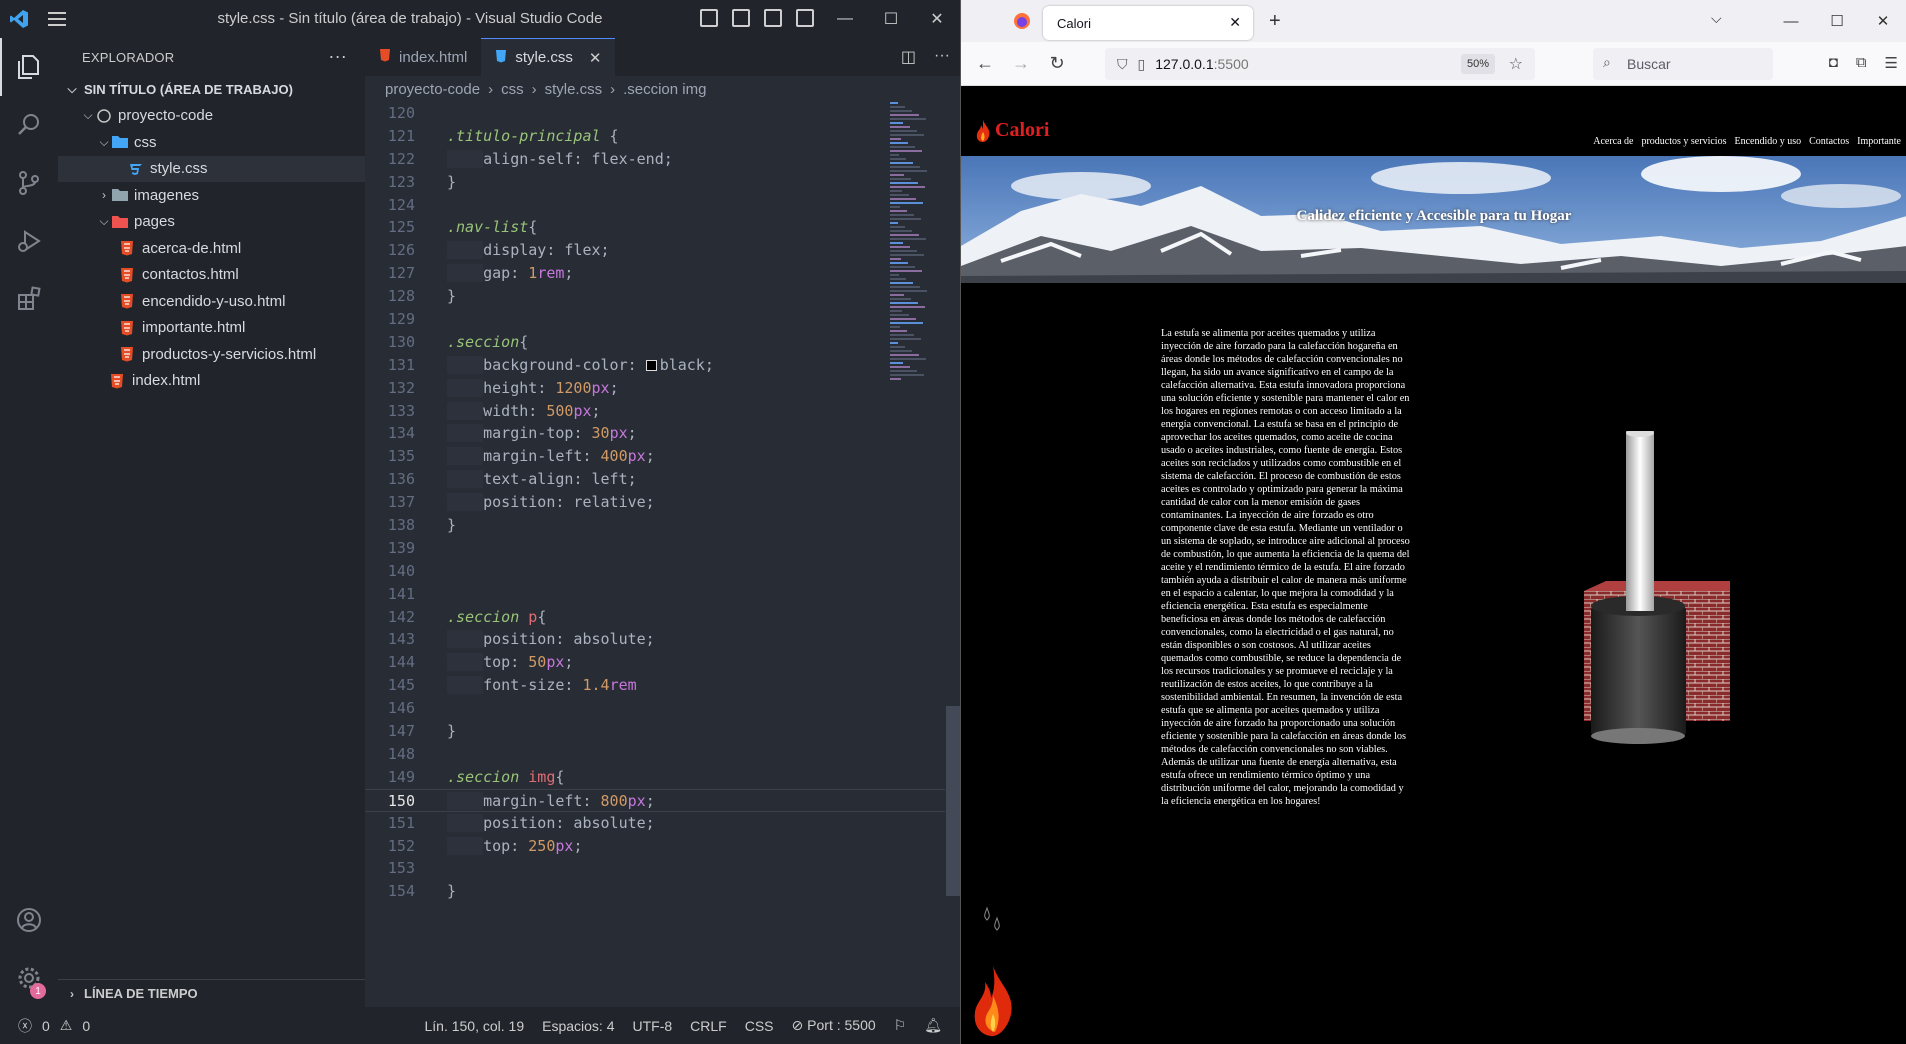 The height and width of the screenshot is (1044, 1906). I want to click on tree-item-pages: ⌵ pages, so click(211, 222).